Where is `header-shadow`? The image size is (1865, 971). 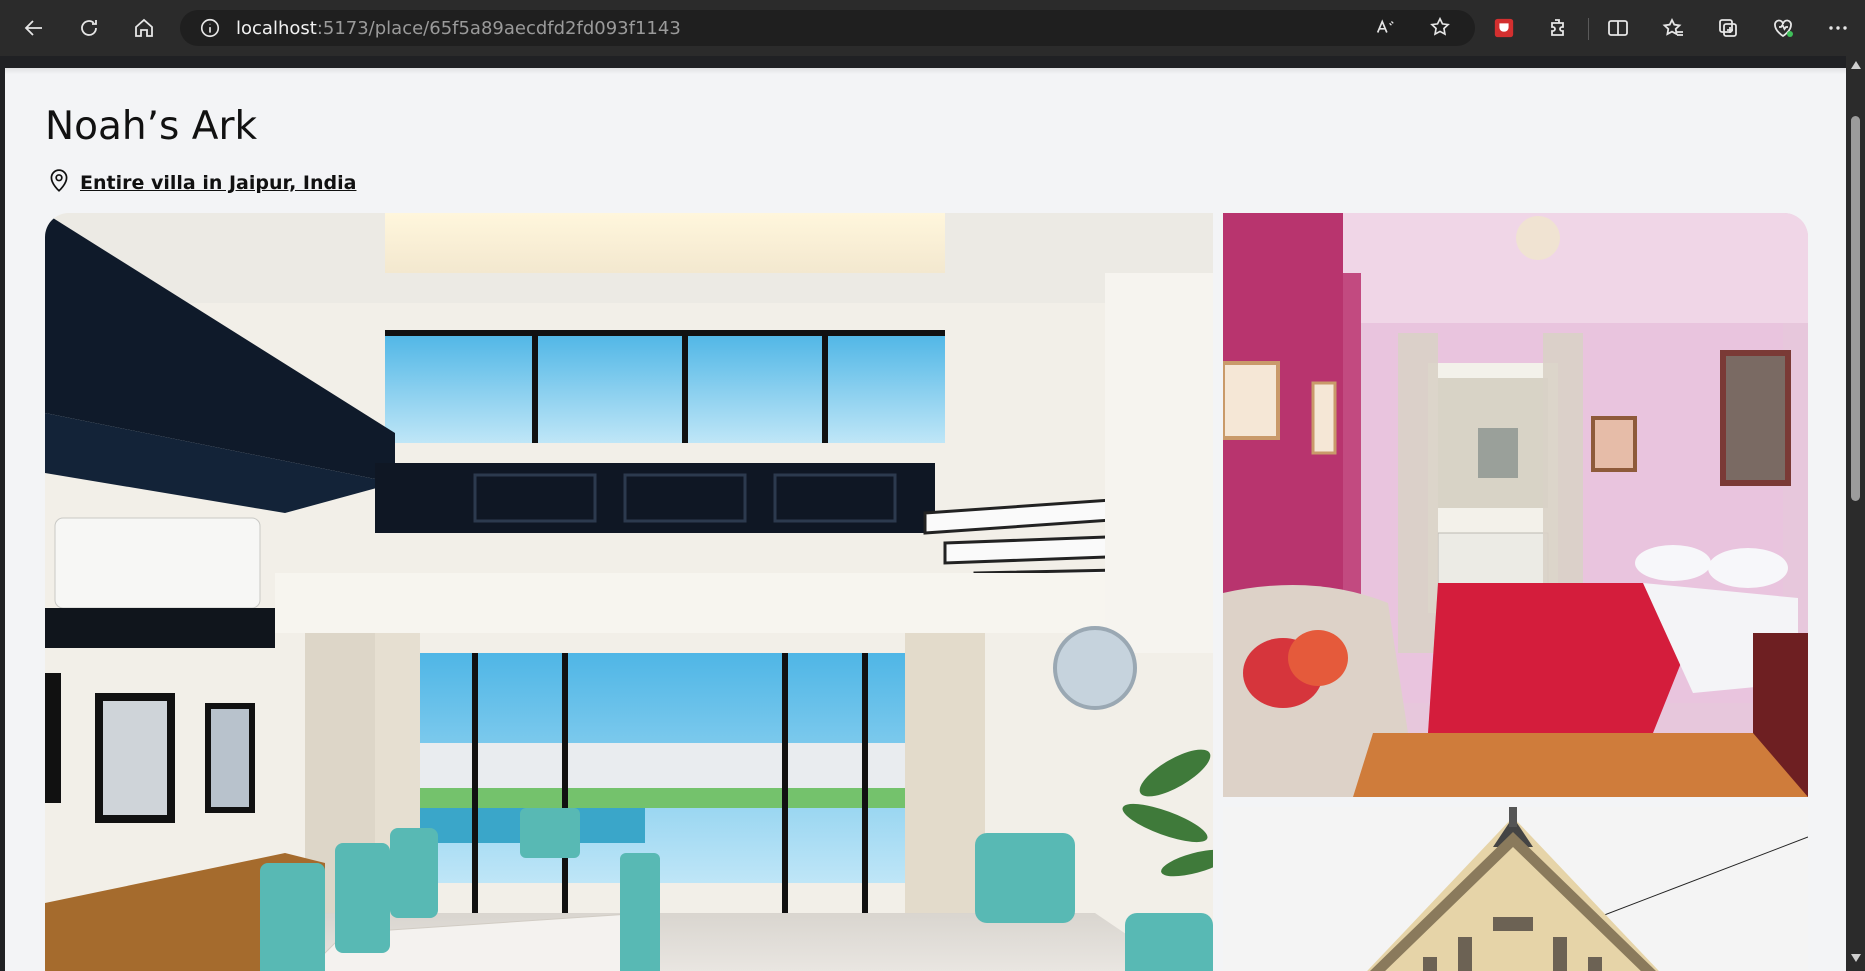 header-shadow is located at coordinates (925, 71).